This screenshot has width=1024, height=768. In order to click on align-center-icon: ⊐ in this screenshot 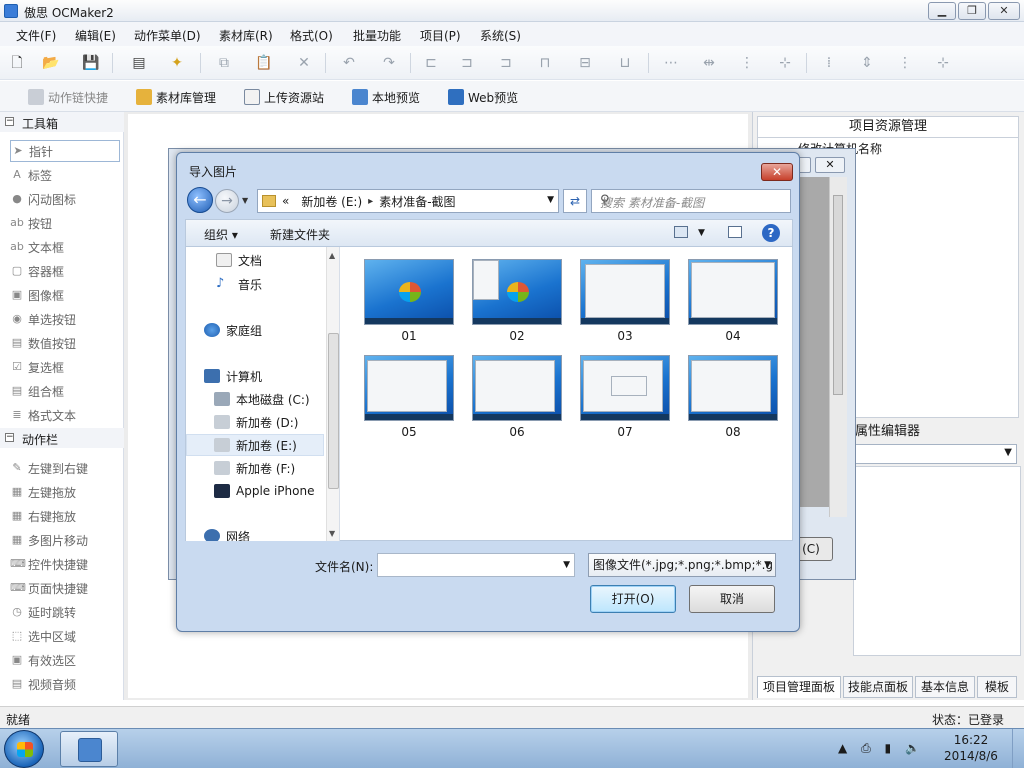, I will do `click(467, 63)`.